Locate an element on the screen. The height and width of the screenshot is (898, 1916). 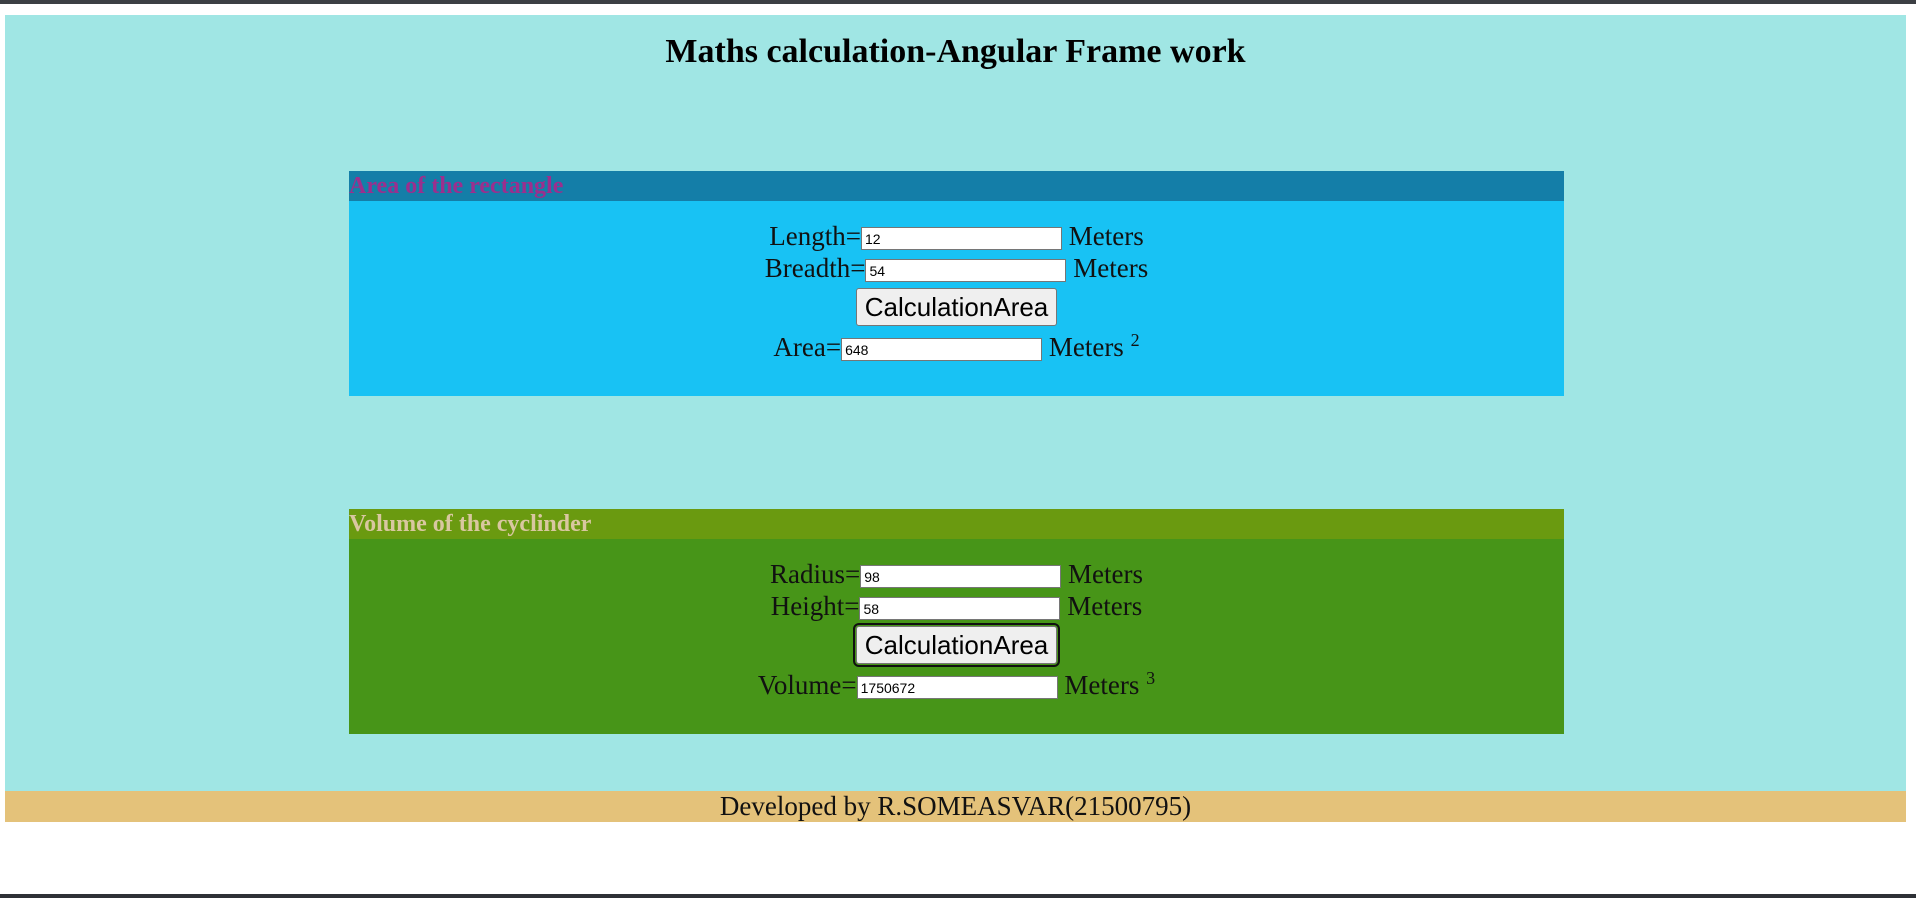
calculate-area-button: CalculationArea is located at coordinates (956, 307).